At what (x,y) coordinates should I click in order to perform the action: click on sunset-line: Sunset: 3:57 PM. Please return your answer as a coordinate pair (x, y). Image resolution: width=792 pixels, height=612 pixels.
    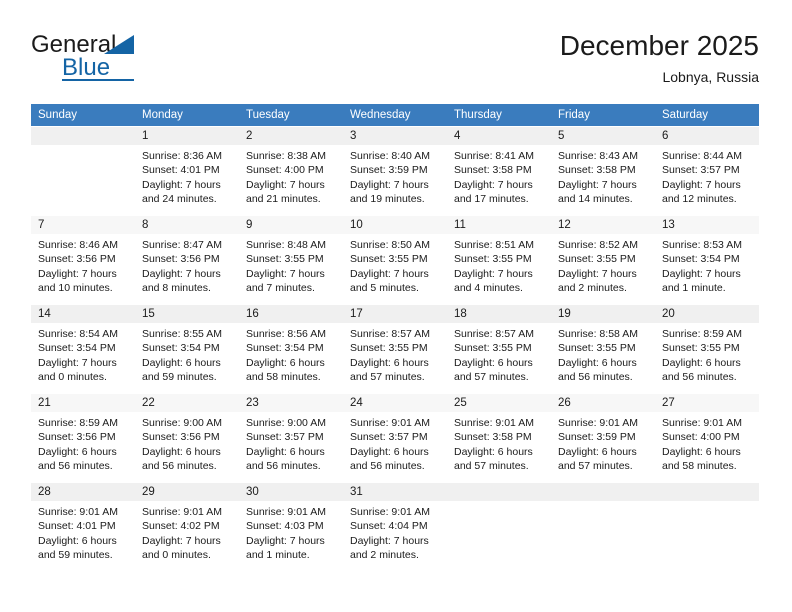
    Looking at the image, I should click on (701, 170).